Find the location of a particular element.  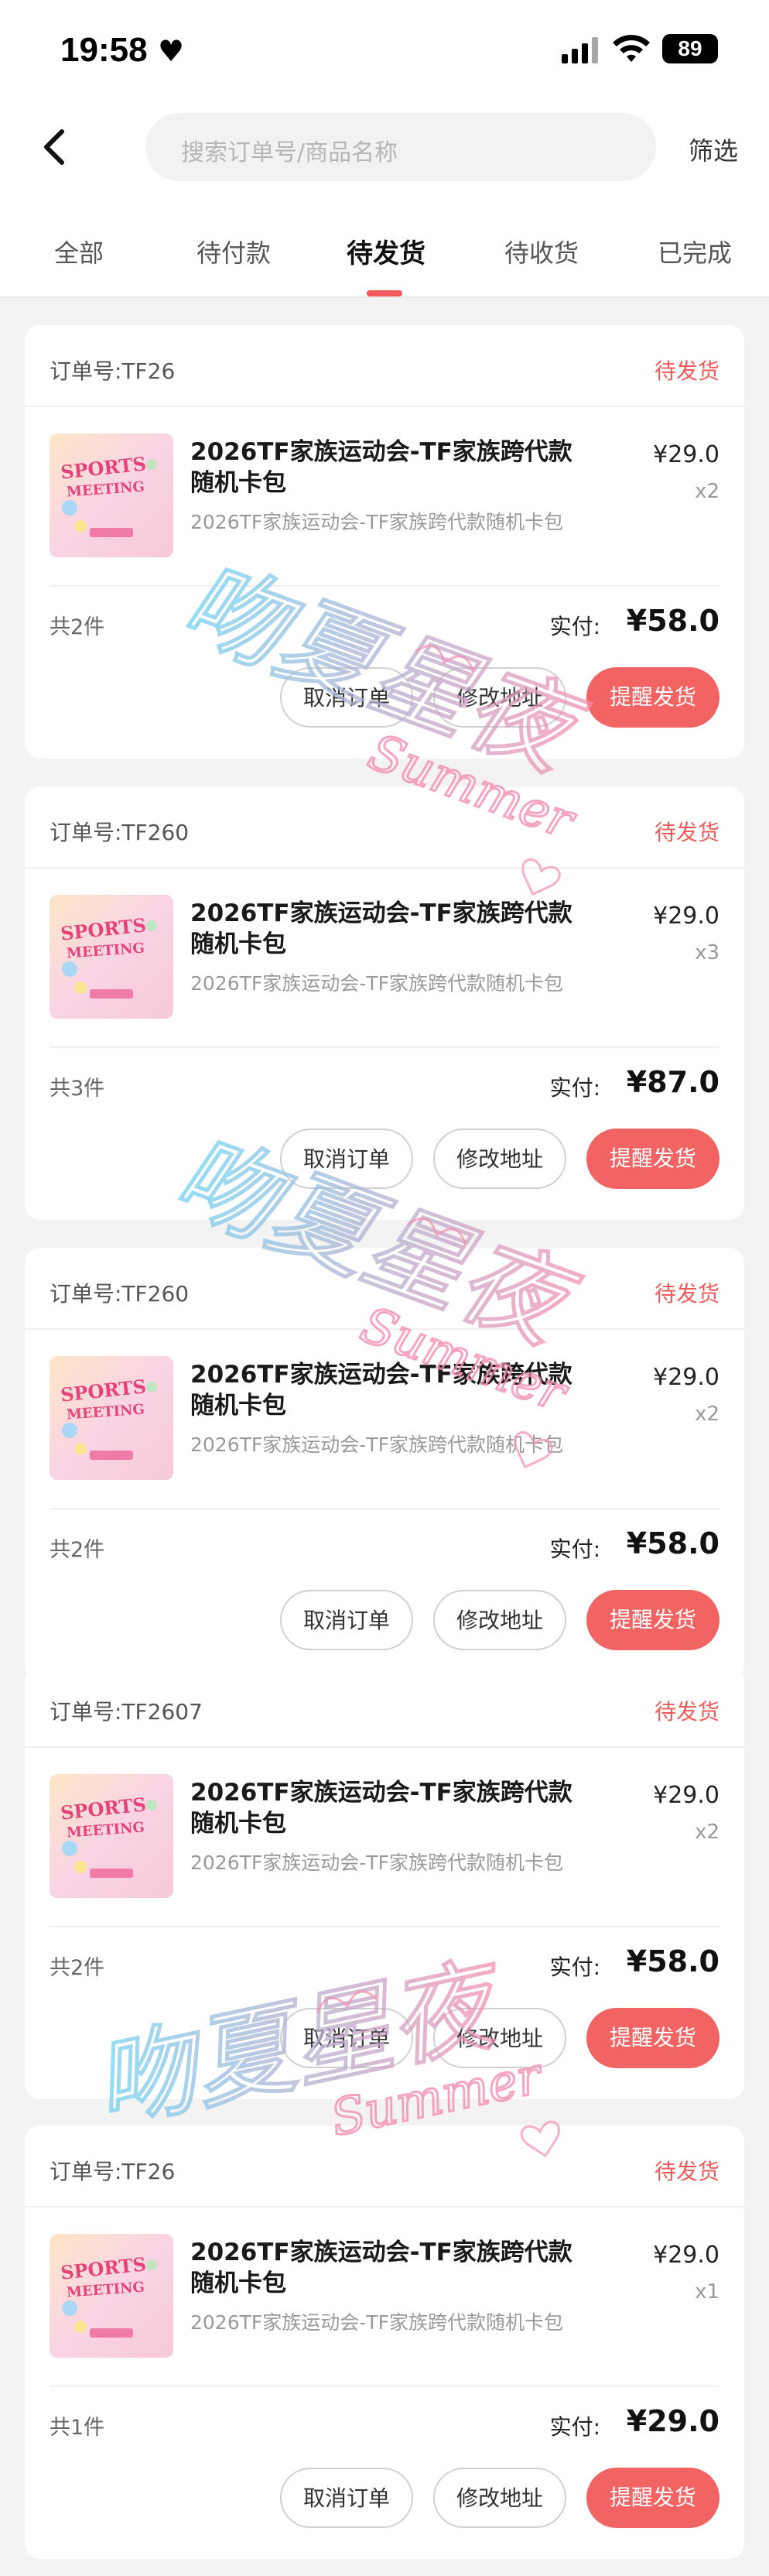

filter-button: 筛选 is located at coordinates (713, 149).